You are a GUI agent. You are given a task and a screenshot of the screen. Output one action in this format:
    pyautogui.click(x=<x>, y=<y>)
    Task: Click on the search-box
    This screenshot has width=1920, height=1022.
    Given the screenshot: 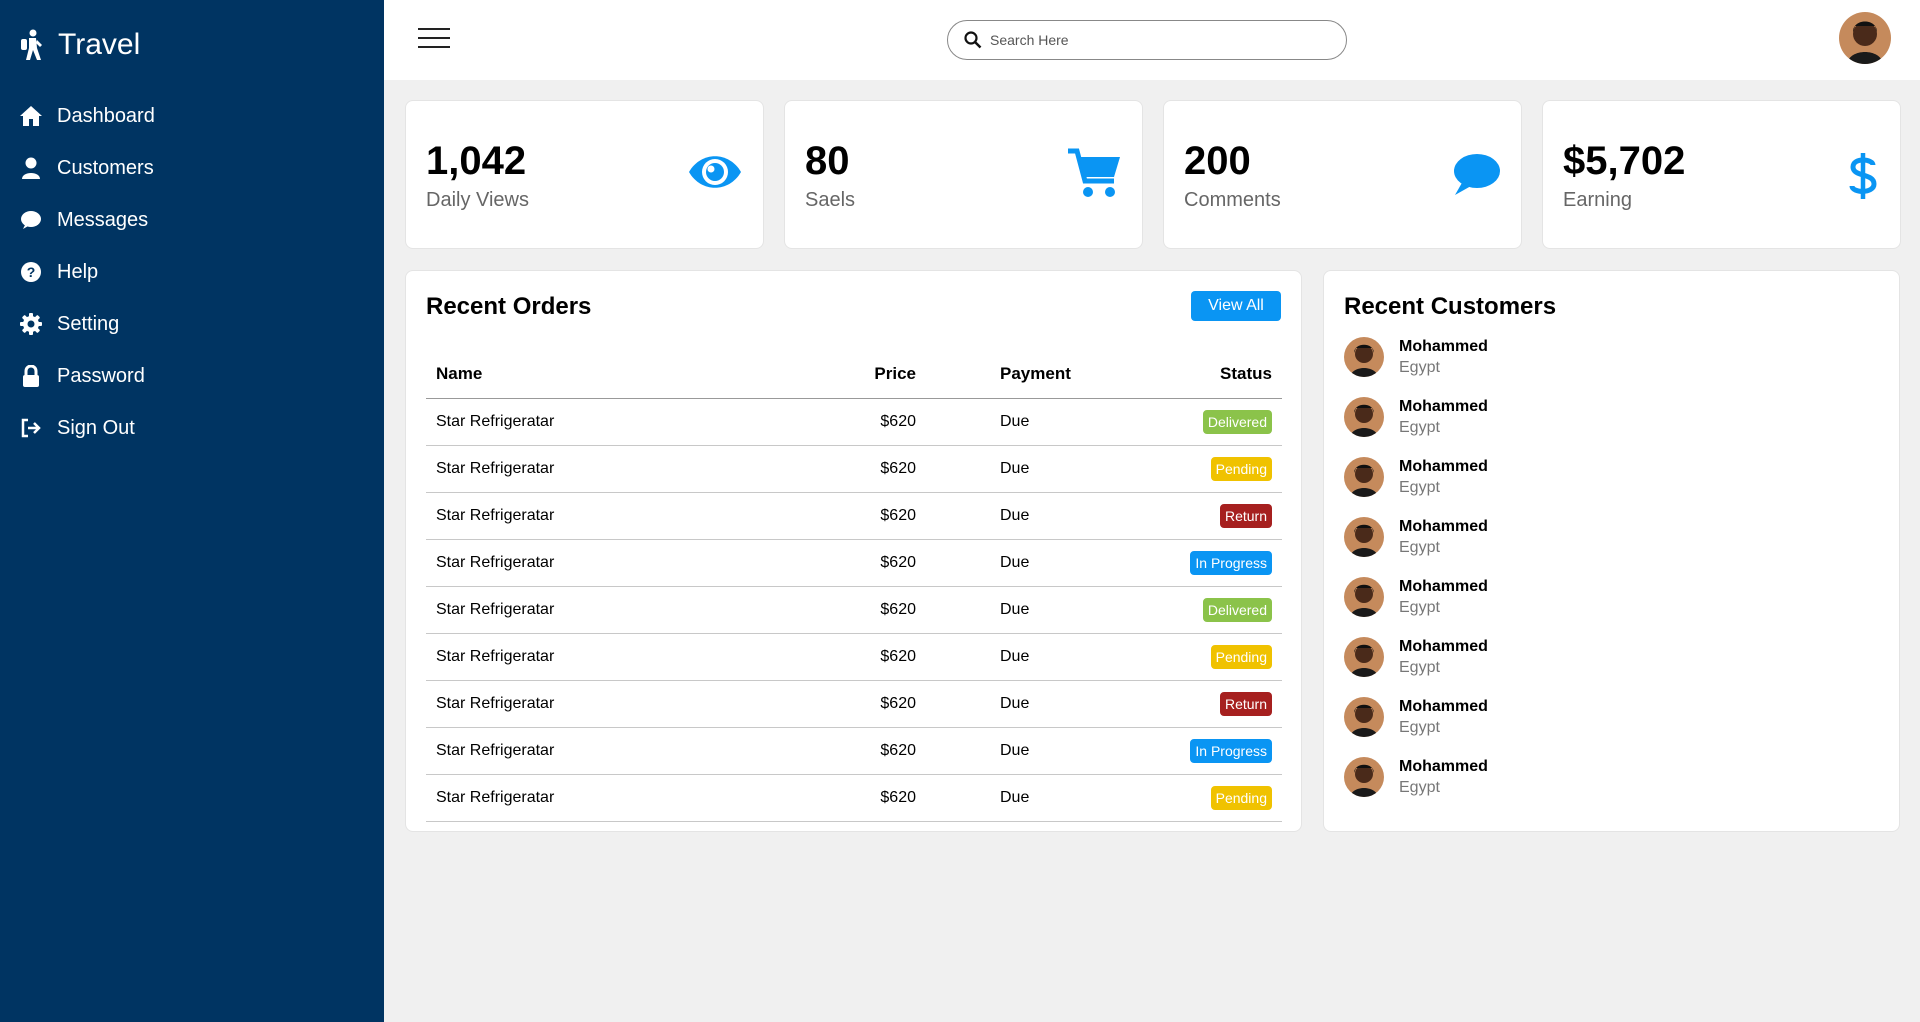 What is the action you would take?
    pyautogui.click(x=1147, y=40)
    